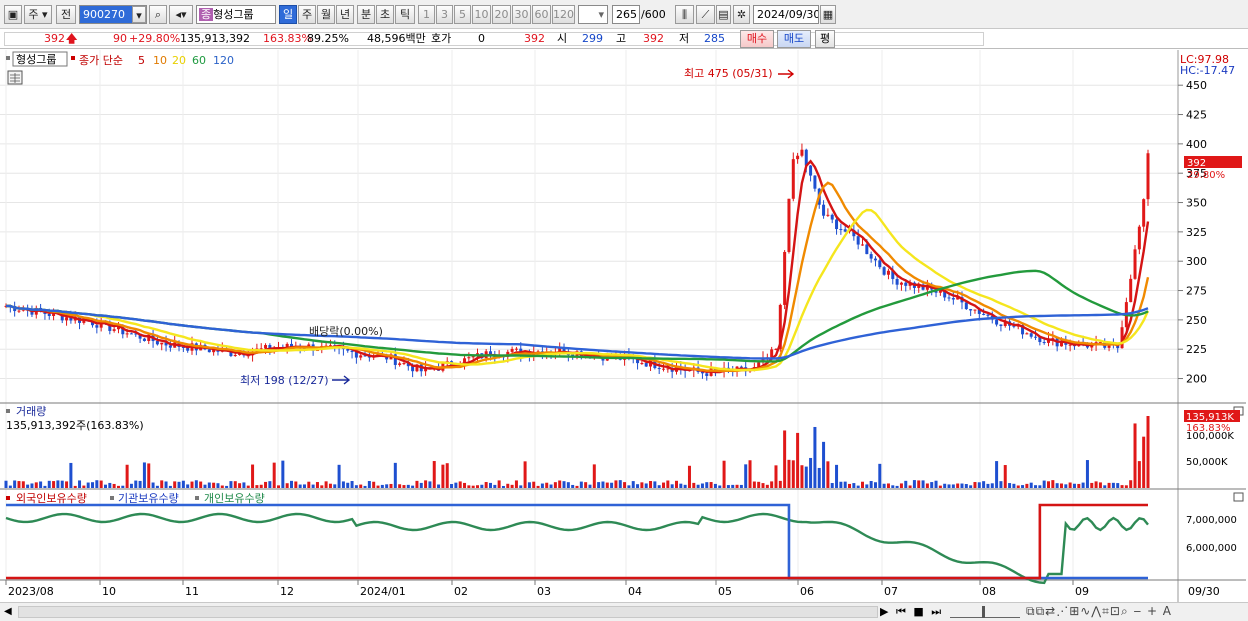  Describe the element at coordinates (101, 60) in the screenshot. I see `legend-ma-label: 종가 단순` at that location.